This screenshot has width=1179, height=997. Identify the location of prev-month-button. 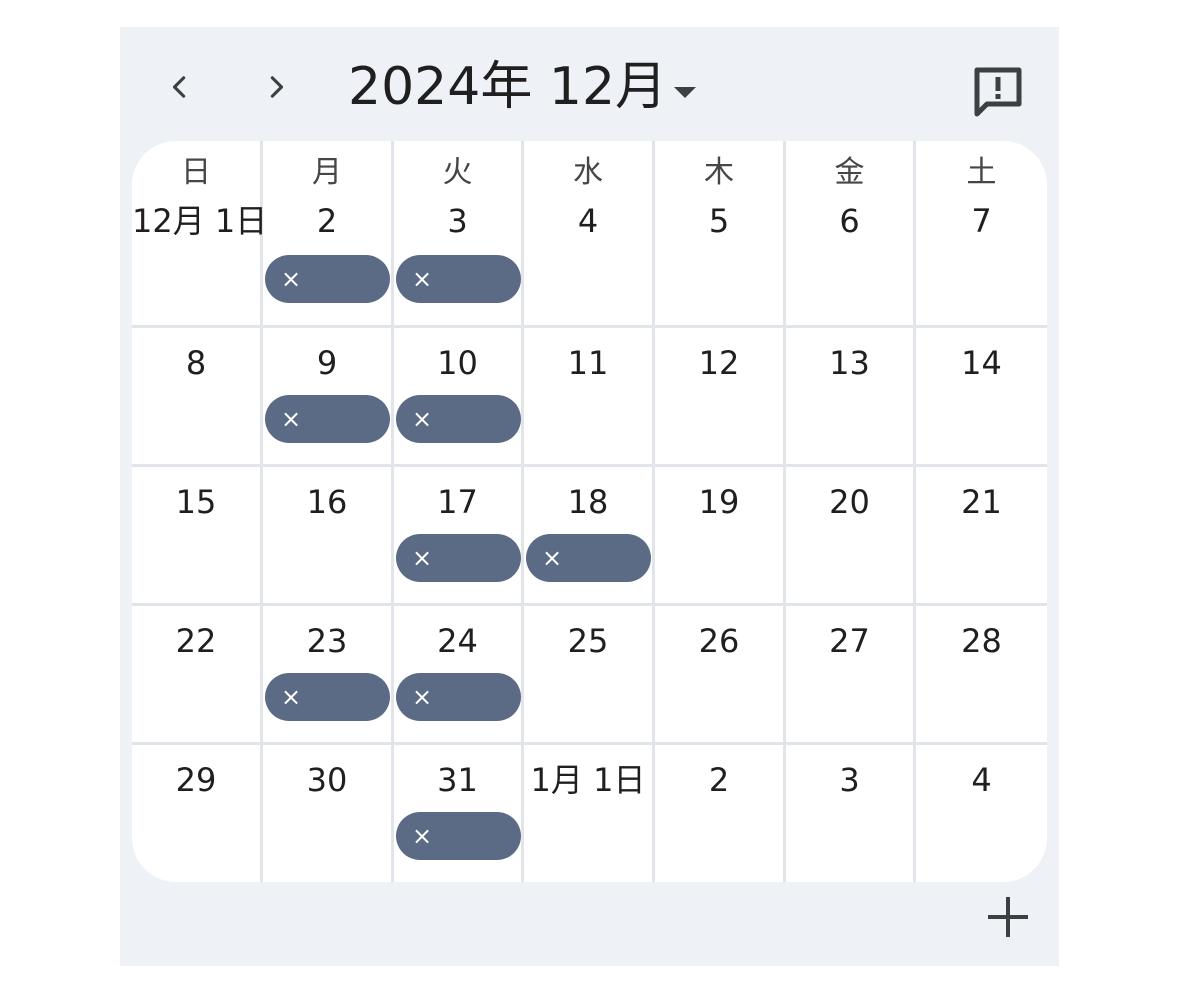
(180, 87).